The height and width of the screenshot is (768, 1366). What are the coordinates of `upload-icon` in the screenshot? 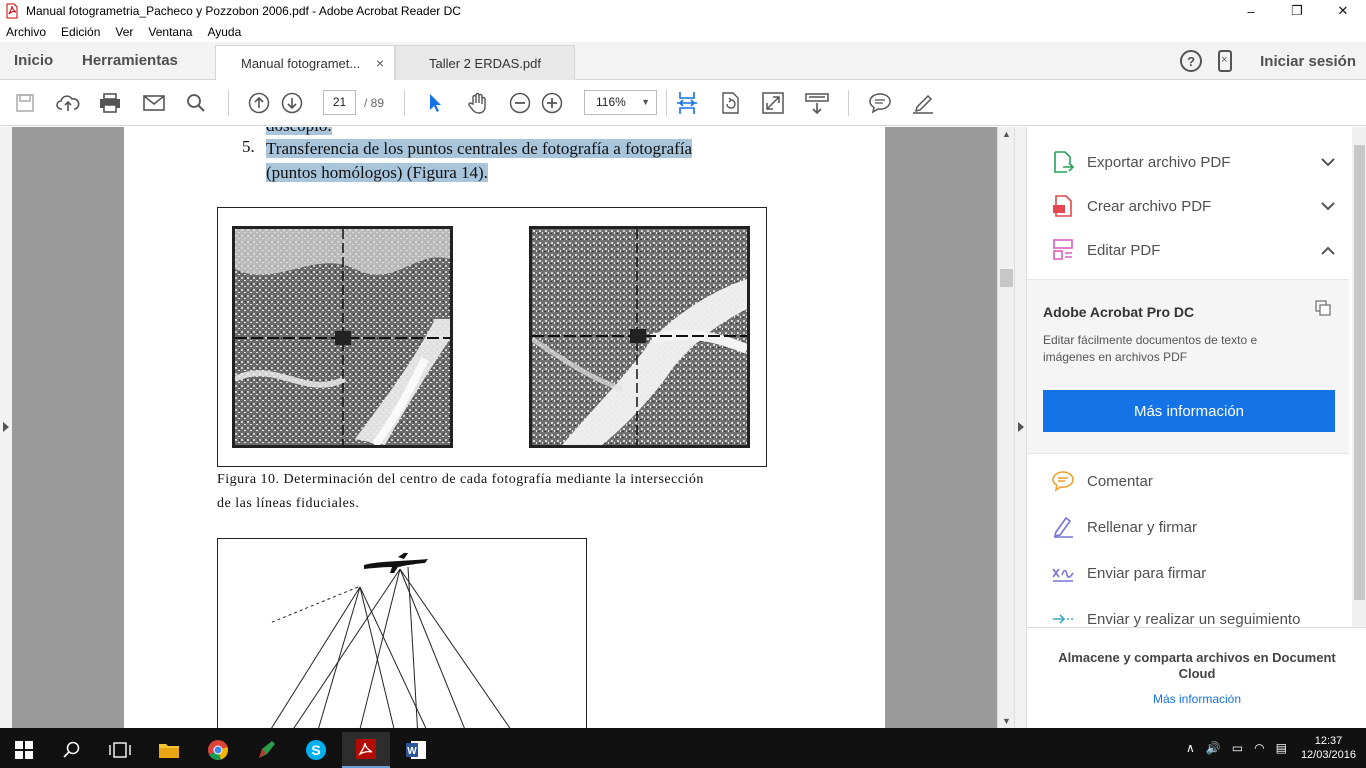 It's located at (68, 103).